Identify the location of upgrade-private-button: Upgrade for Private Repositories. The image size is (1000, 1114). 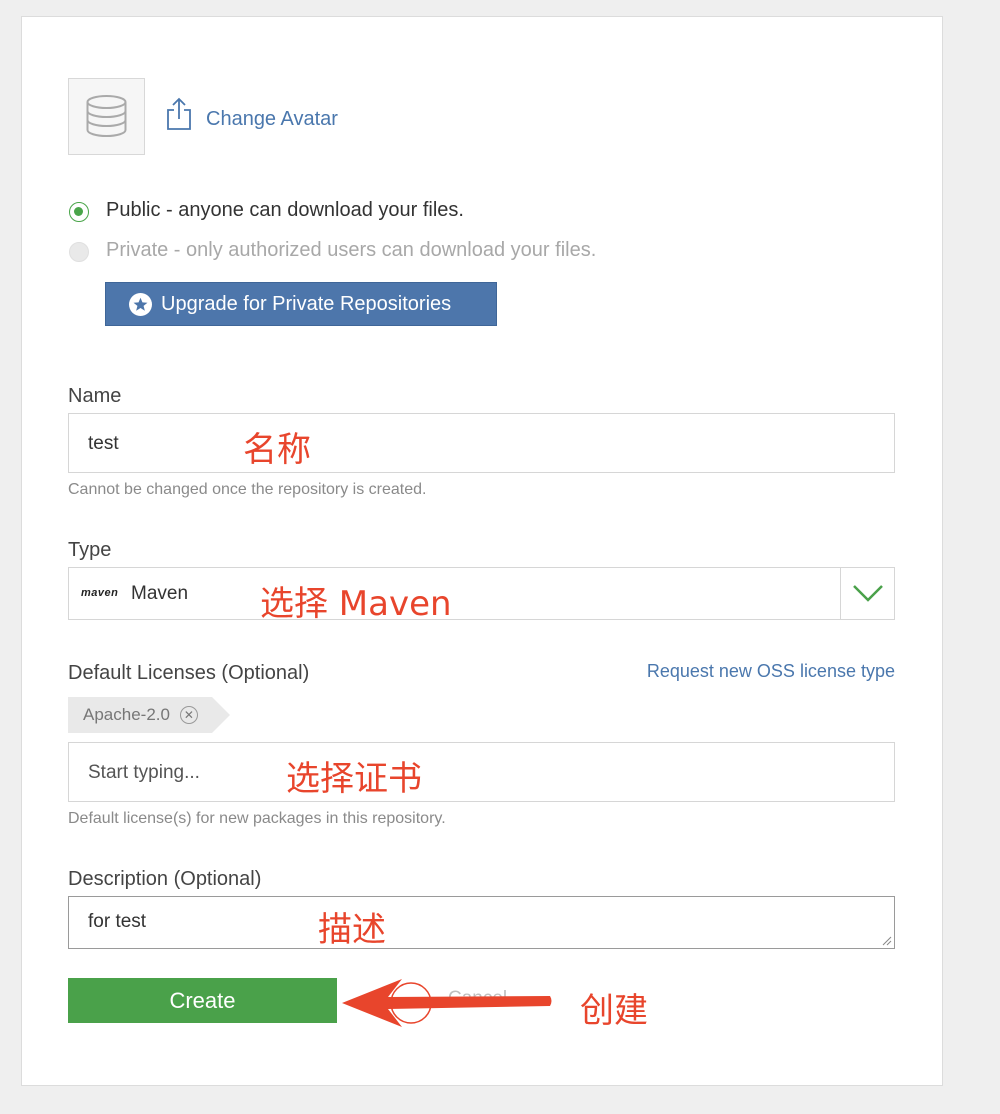
(301, 304).